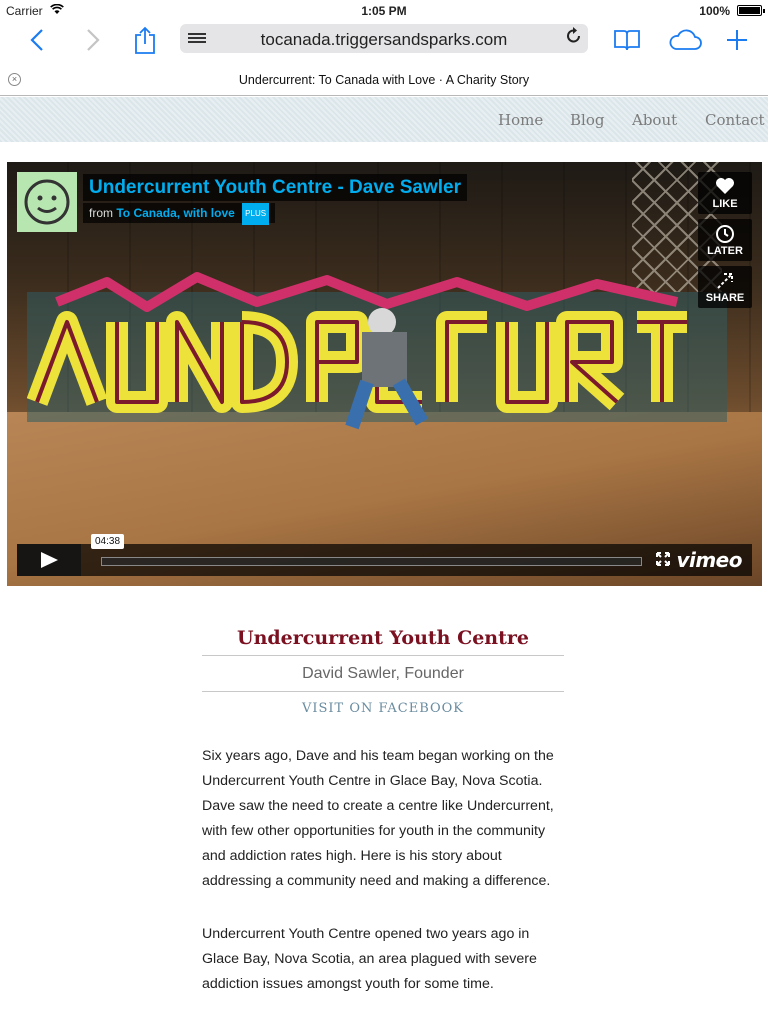 This screenshot has width=768, height=1024. I want to click on share-arrow-icon, so click(725, 281).